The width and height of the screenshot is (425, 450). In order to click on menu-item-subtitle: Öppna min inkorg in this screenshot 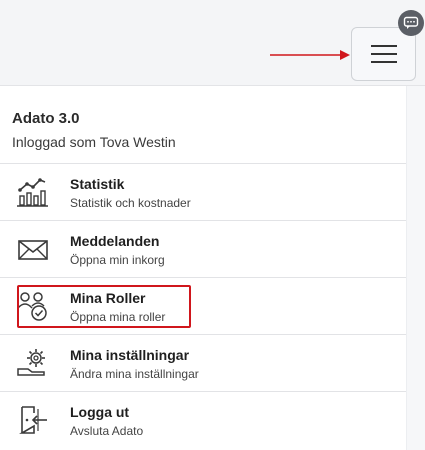, I will do `click(117, 260)`.